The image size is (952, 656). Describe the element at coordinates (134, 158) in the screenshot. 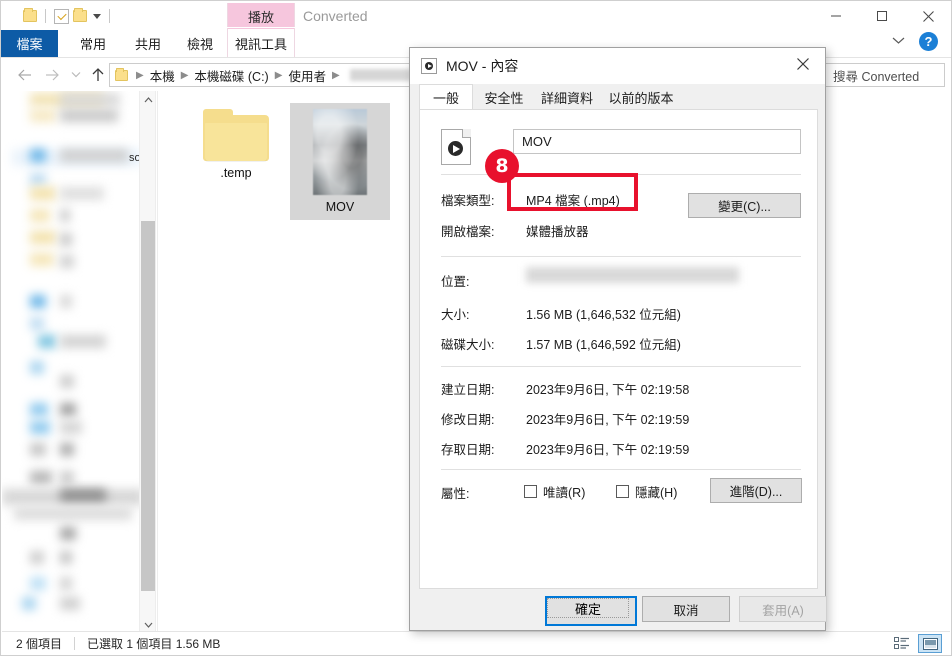

I see `navigation-pane-truncated-text: so` at that location.